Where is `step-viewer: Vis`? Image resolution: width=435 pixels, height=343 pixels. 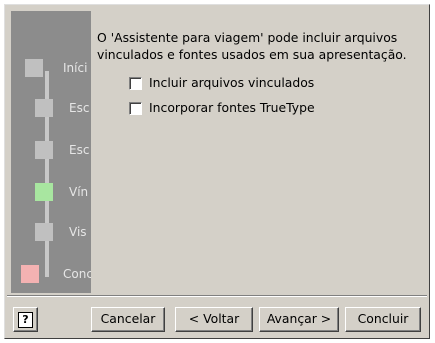
step-viewer: Vis is located at coordinates (51, 232).